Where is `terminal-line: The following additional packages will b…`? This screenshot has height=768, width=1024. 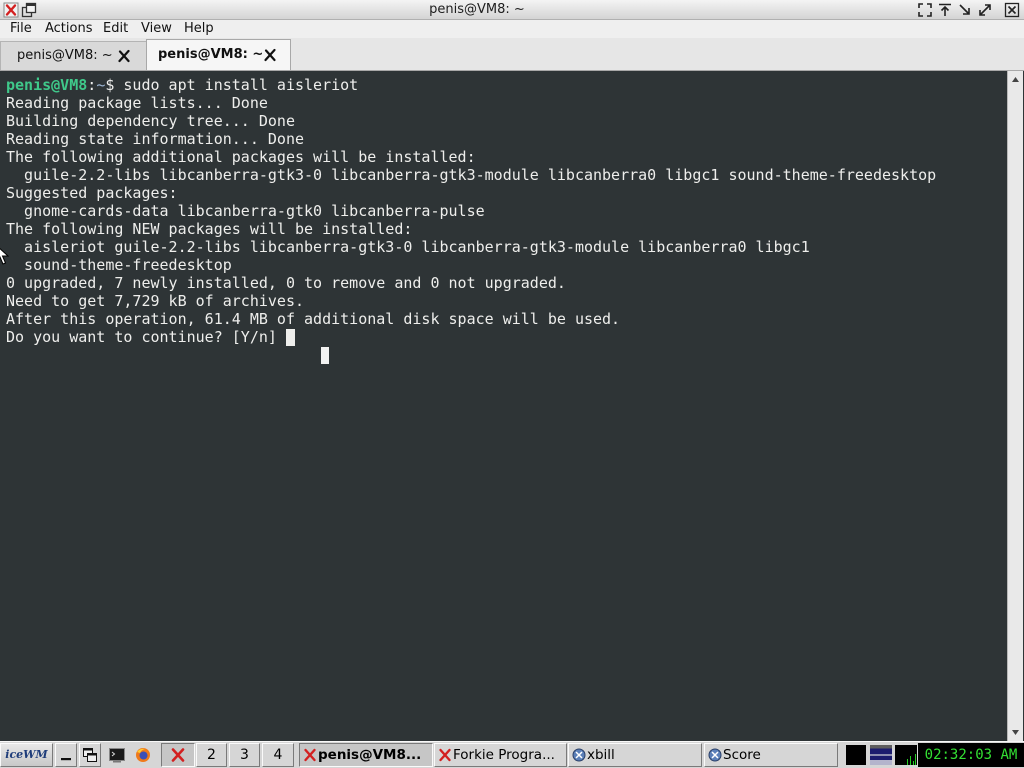
terminal-line: The following additional packages will b… is located at coordinates (241, 157).